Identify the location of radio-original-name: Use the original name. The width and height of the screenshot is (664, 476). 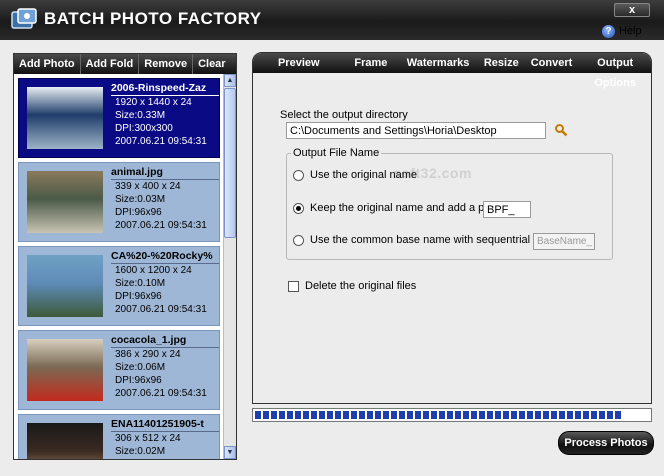
(355, 175).